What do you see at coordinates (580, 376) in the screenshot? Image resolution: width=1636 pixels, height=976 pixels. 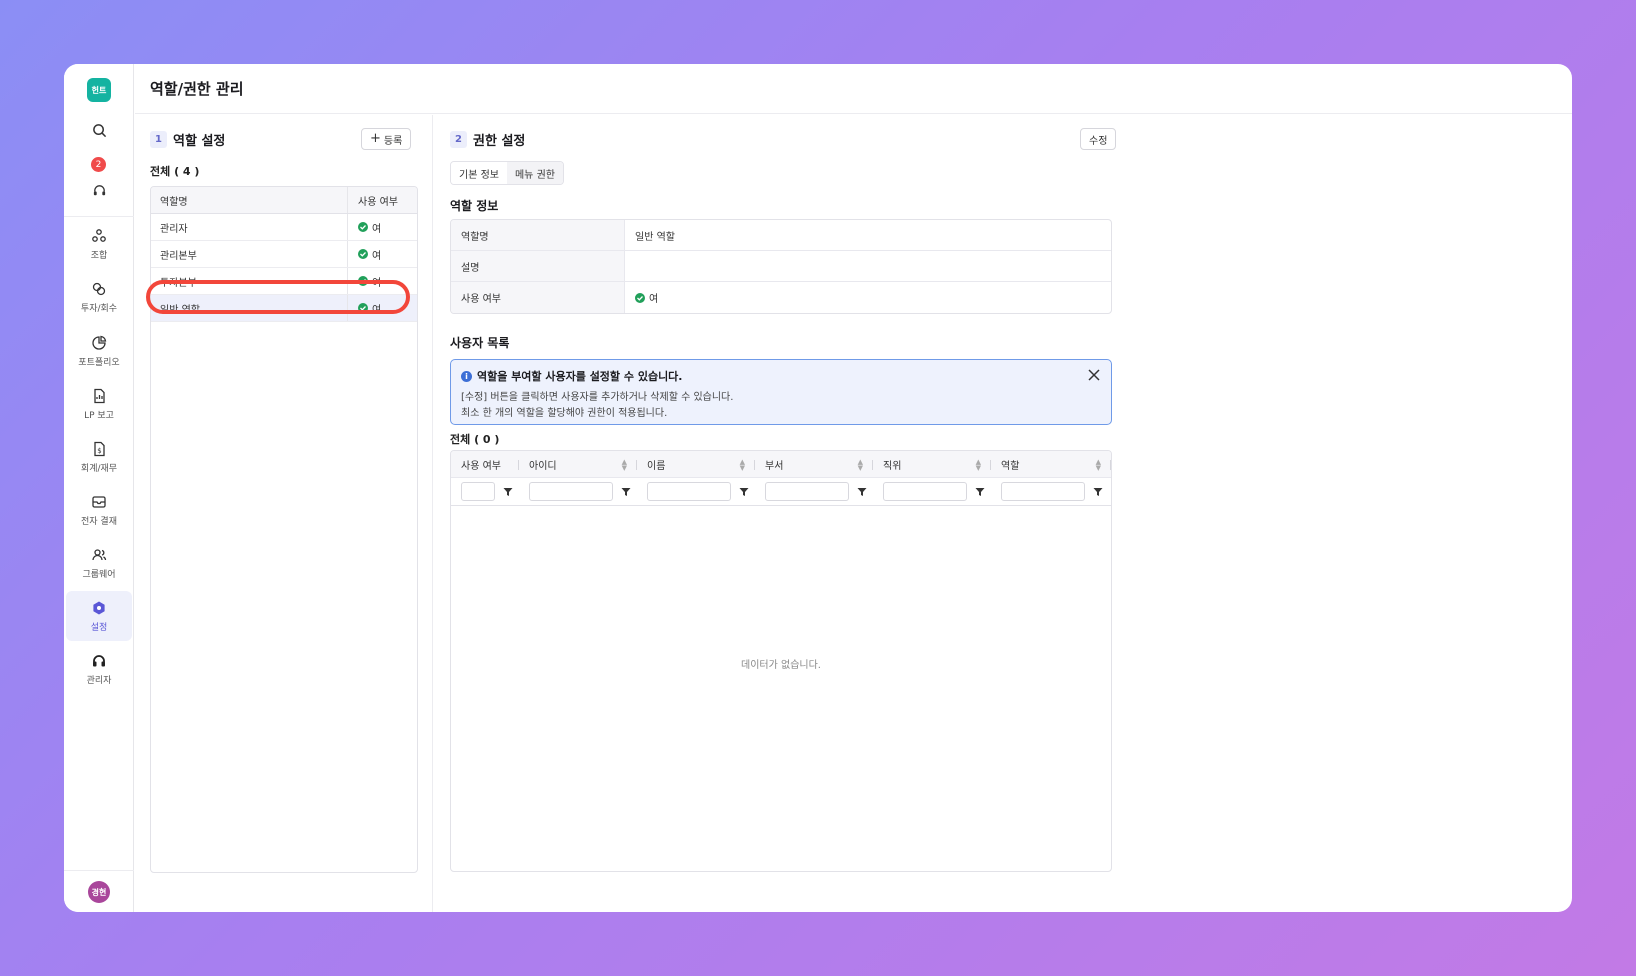 I see `alert-title-text: 역할을 부여할 사용자를 설정할 수 있습니다.` at bounding box center [580, 376].